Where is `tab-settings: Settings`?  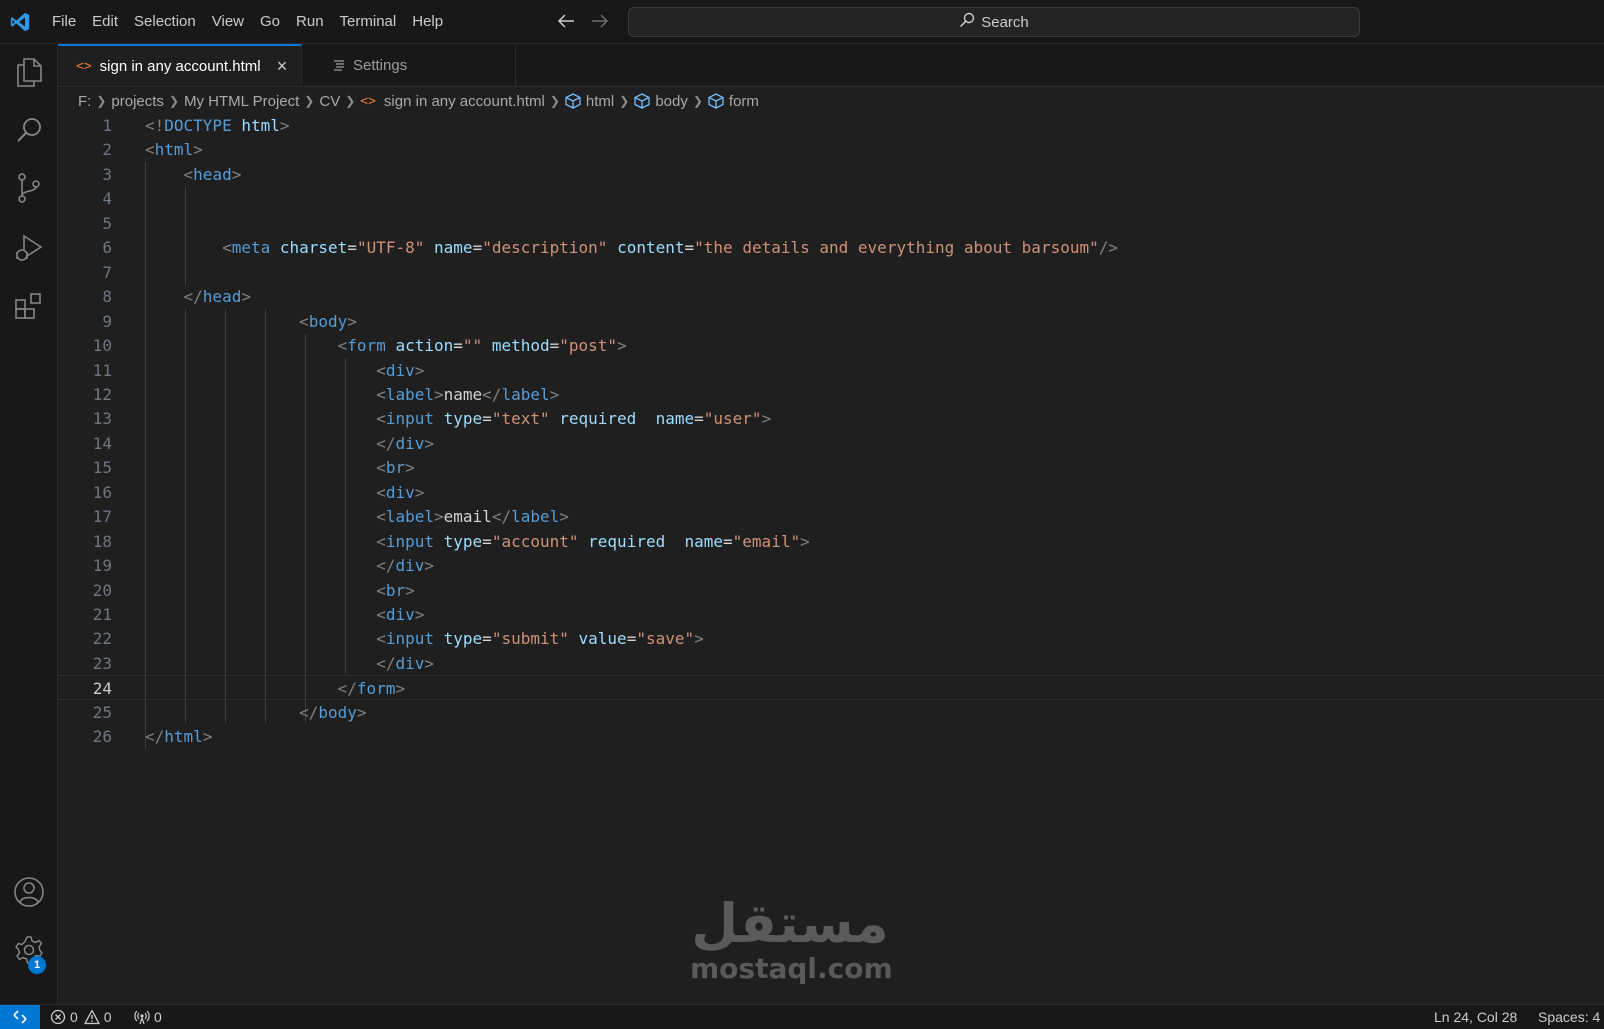 tab-settings: Settings is located at coordinates (409, 65).